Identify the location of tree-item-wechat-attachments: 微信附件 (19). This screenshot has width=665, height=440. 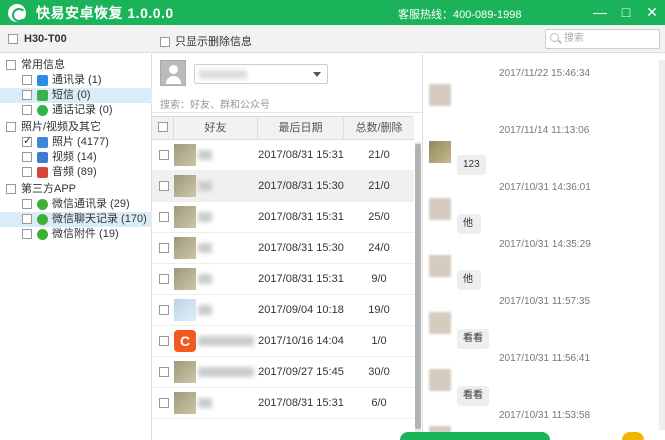
(76, 234).